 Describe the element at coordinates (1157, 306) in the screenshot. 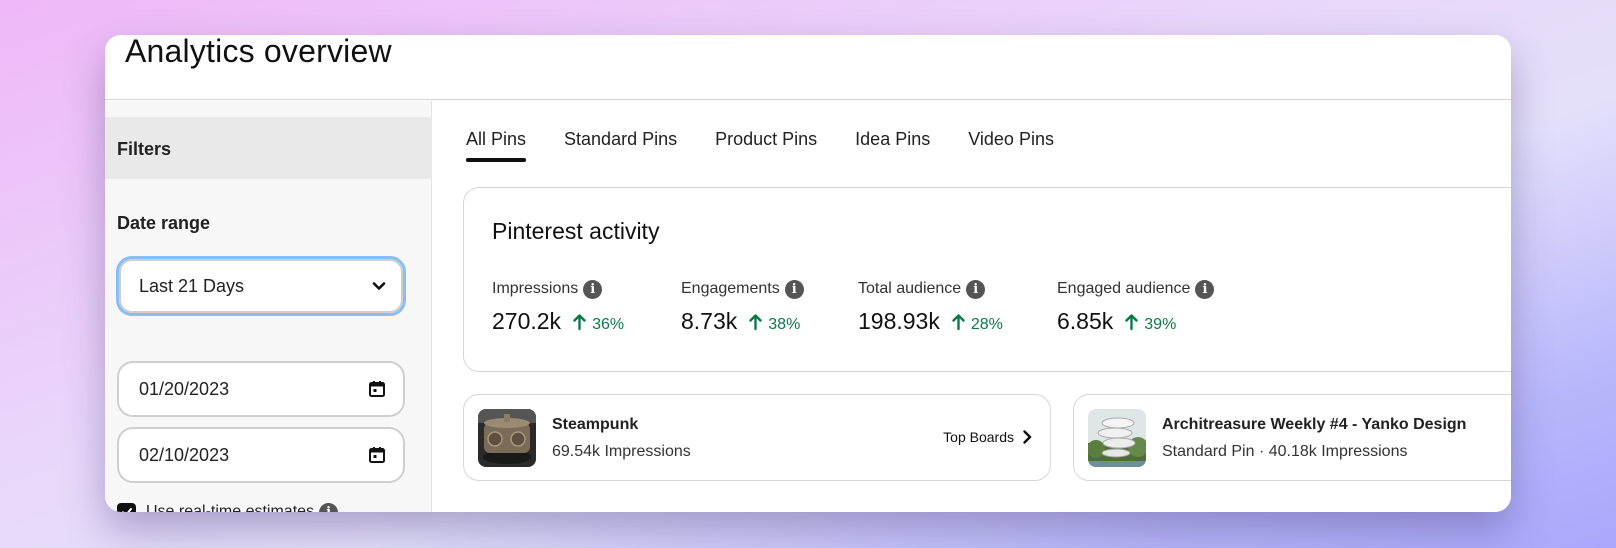

I see `metric-engaged-audience: Engaged audience i 6.85k 39%` at that location.